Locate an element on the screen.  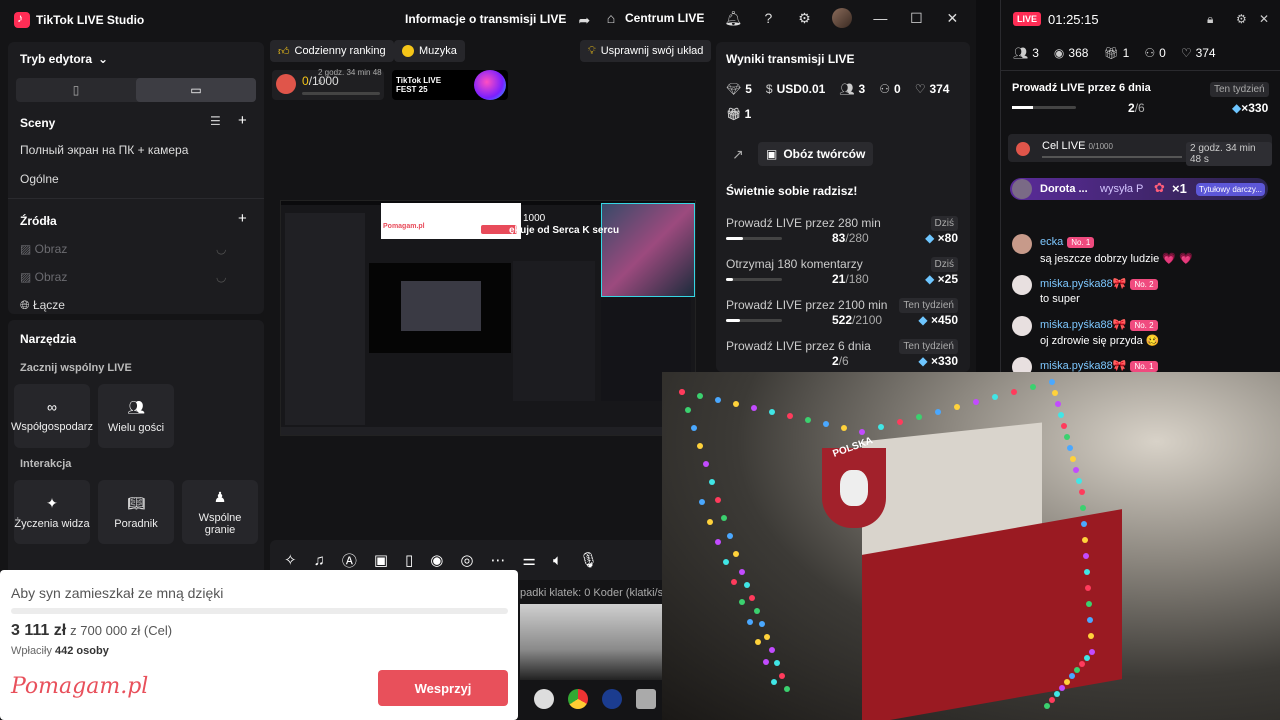
scene-item: Полный экран на ПК + камера is located at coordinates (104, 150).